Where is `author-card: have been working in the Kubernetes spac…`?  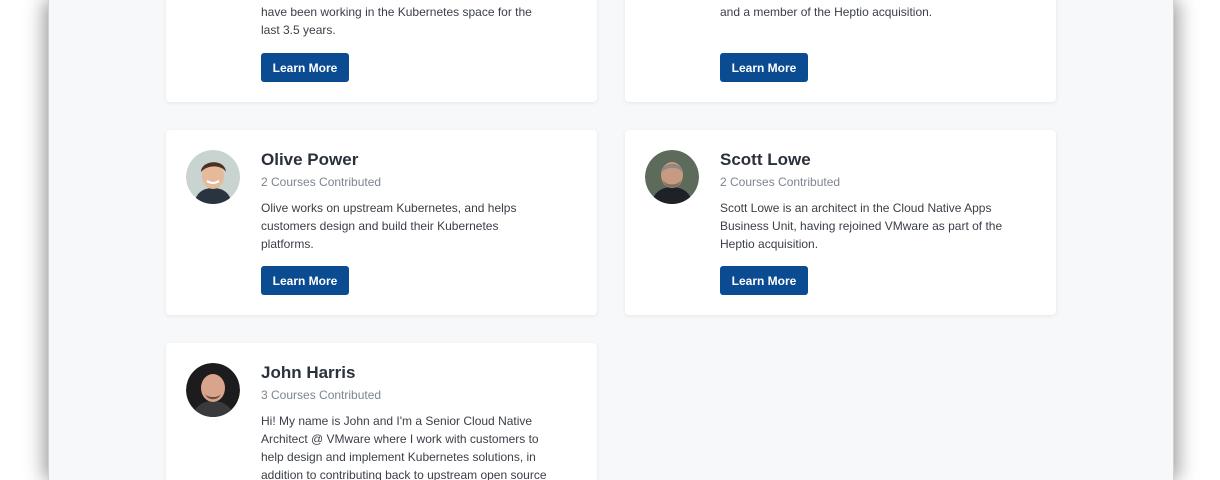
author-card: have been working in the Kubernetes spac… is located at coordinates (381, 51).